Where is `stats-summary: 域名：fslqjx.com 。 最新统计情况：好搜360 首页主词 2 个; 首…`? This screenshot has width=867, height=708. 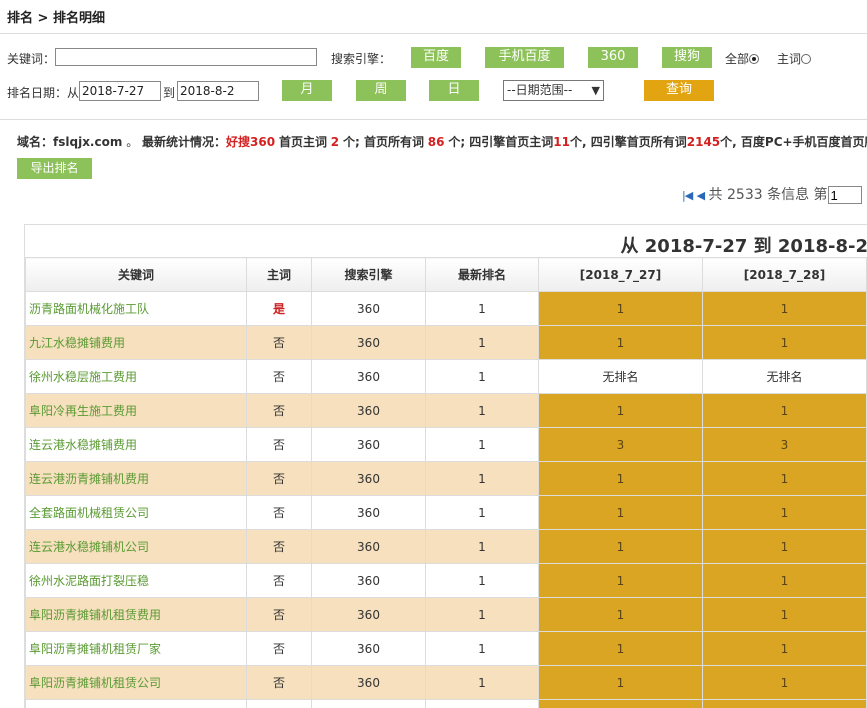
stats-summary: 域名：fslqjx.com 。 最新统计情况：好搜360 首页主词 2 个; 首… is located at coordinates (442, 141).